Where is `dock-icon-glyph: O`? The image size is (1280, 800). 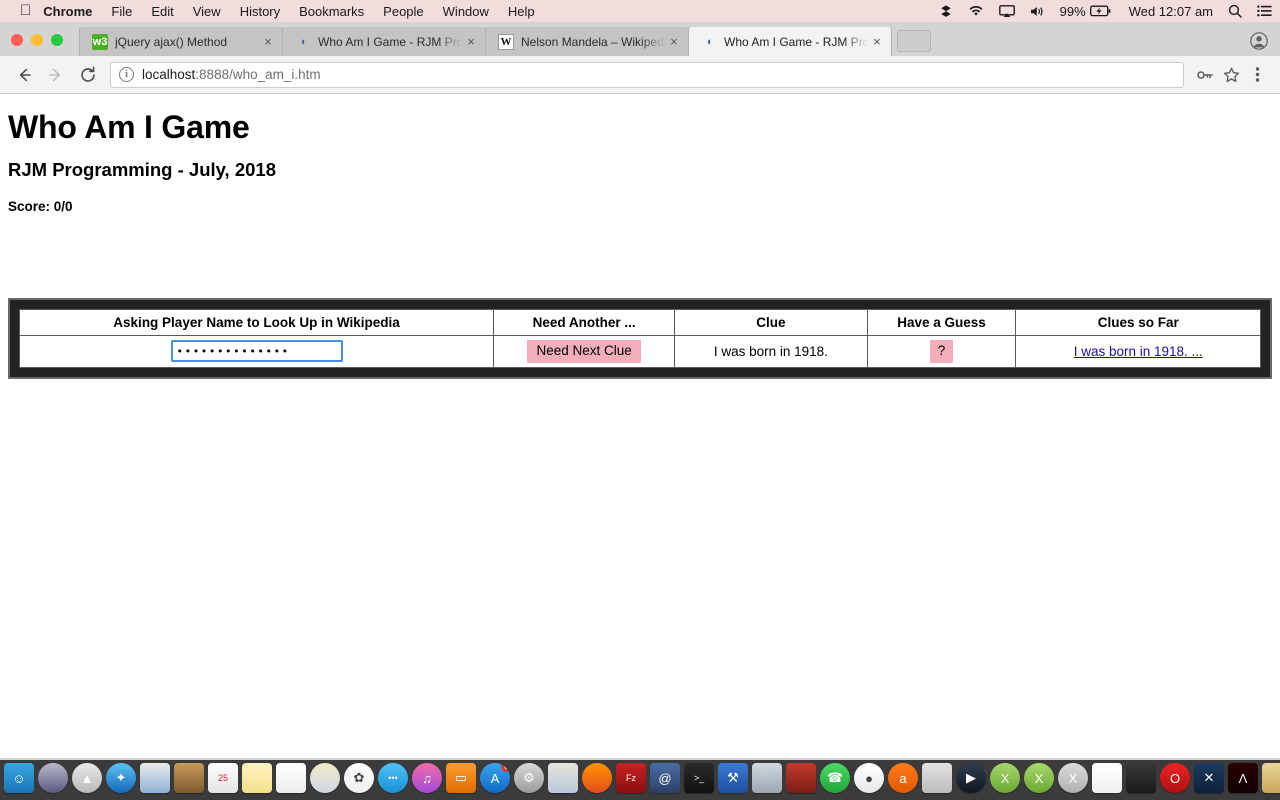 dock-icon-glyph: O is located at coordinates (1175, 778).